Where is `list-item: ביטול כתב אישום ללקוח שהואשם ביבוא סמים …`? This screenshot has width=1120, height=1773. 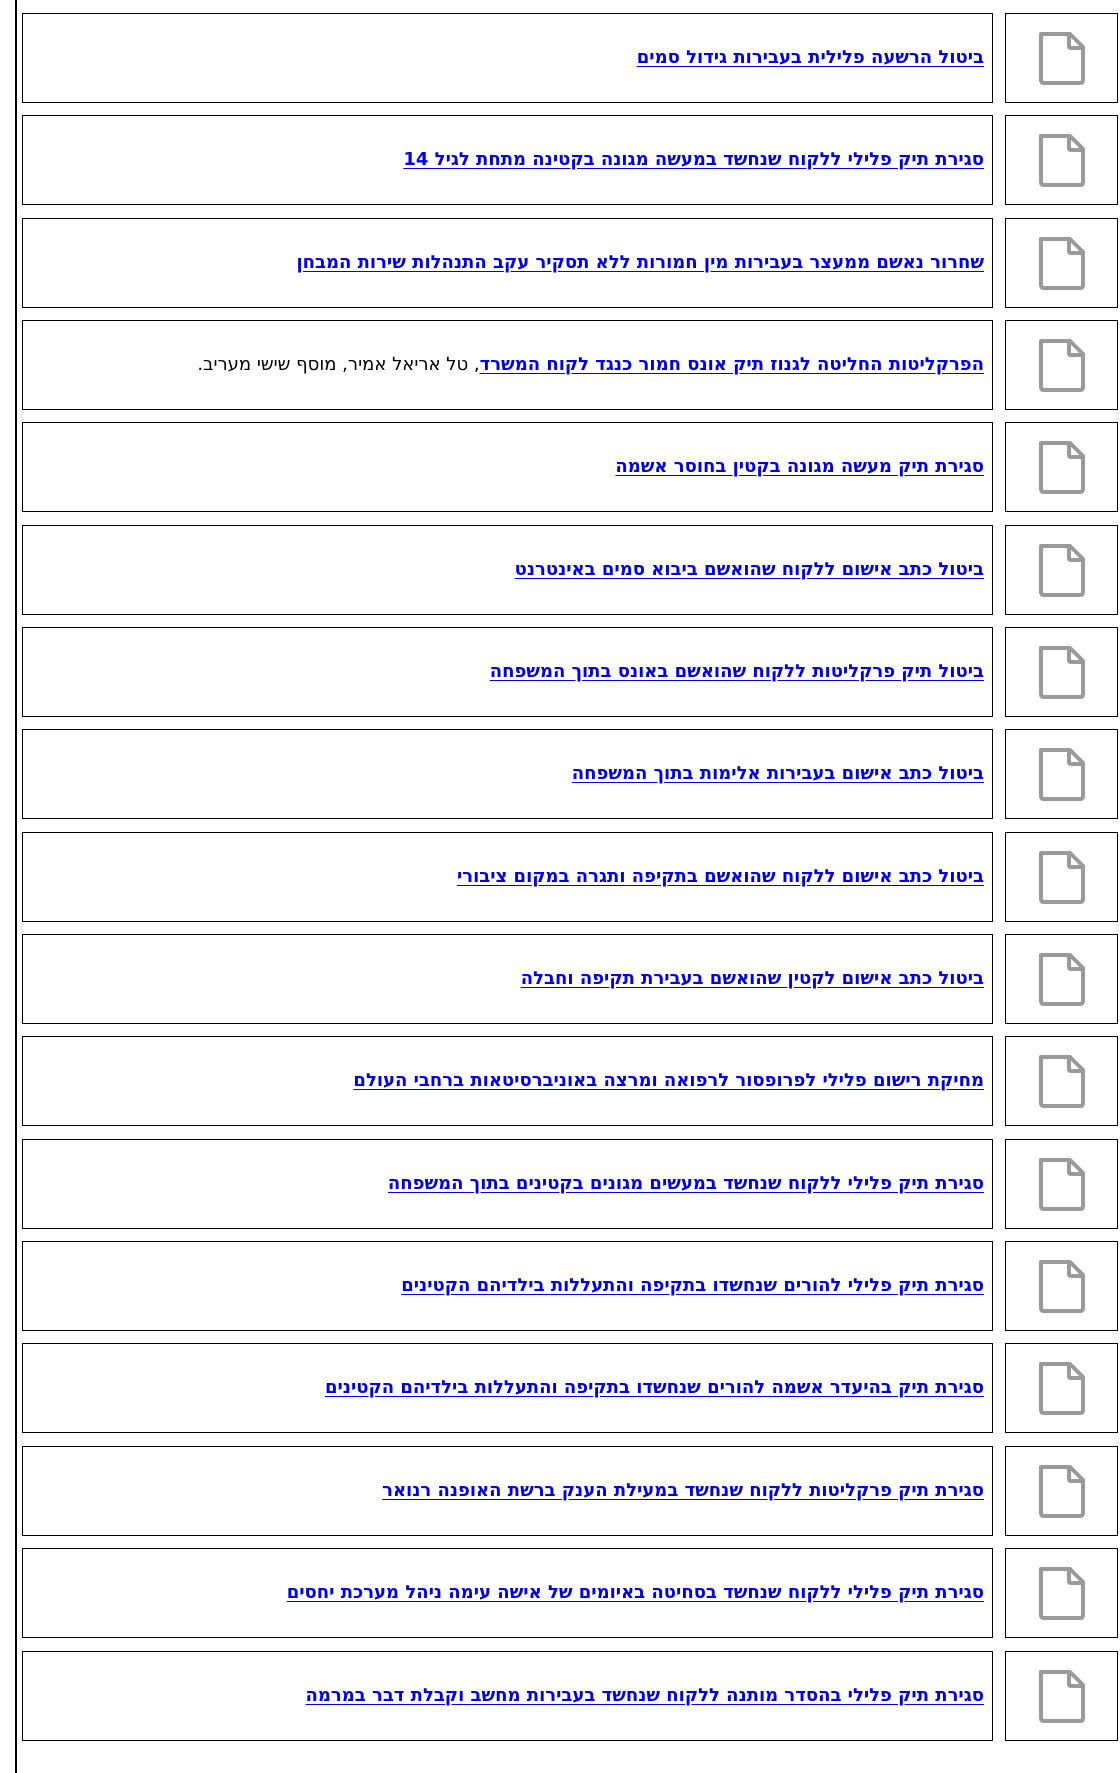 list-item: ביטול כתב אישום ללקוח שהואשם ביבוא סמים … is located at coordinates (570, 569).